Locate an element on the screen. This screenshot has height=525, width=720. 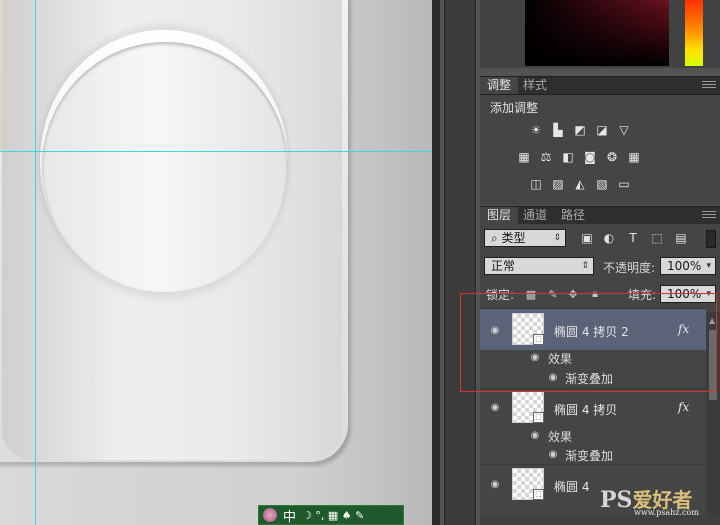
tab-paths: 路径 is located at coordinates (573, 215).